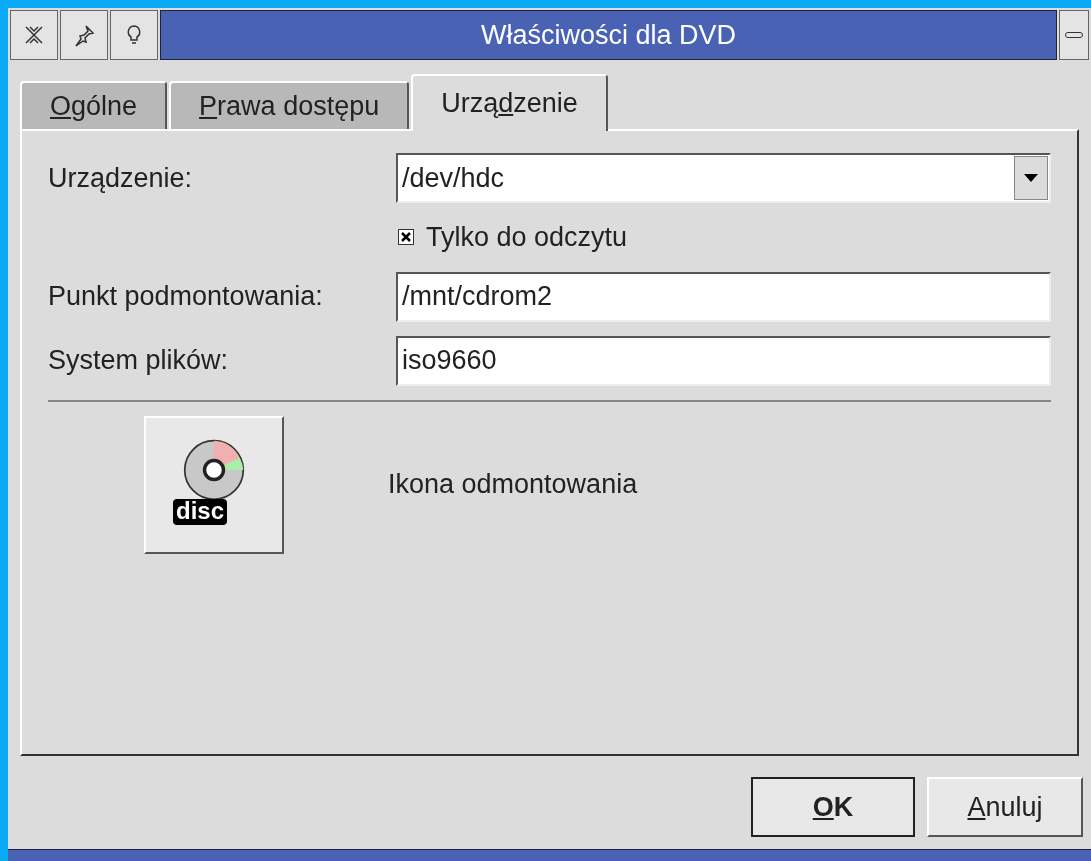  Describe the element at coordinates (1074, 35) in the screenshot. I see `minimize-icon` at that location.